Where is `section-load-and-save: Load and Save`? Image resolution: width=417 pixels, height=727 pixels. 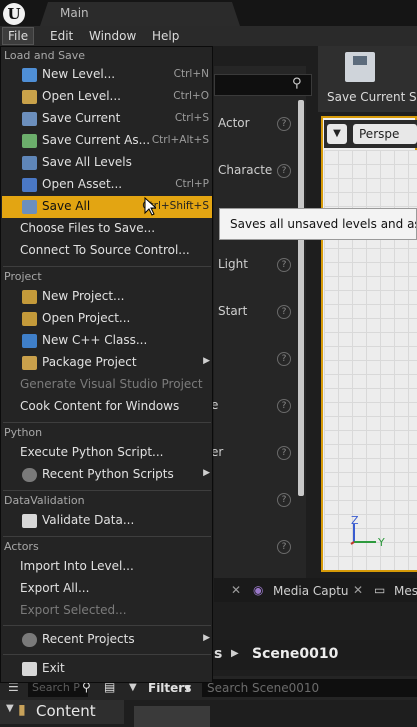
section-load-and-save: Load and Save is located at coordinates (45, 55).